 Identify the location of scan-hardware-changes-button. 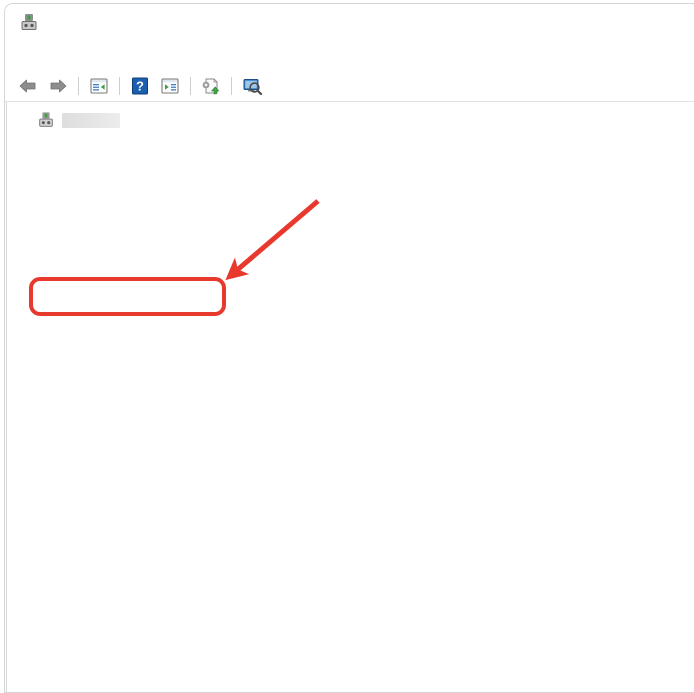
(252, 86).